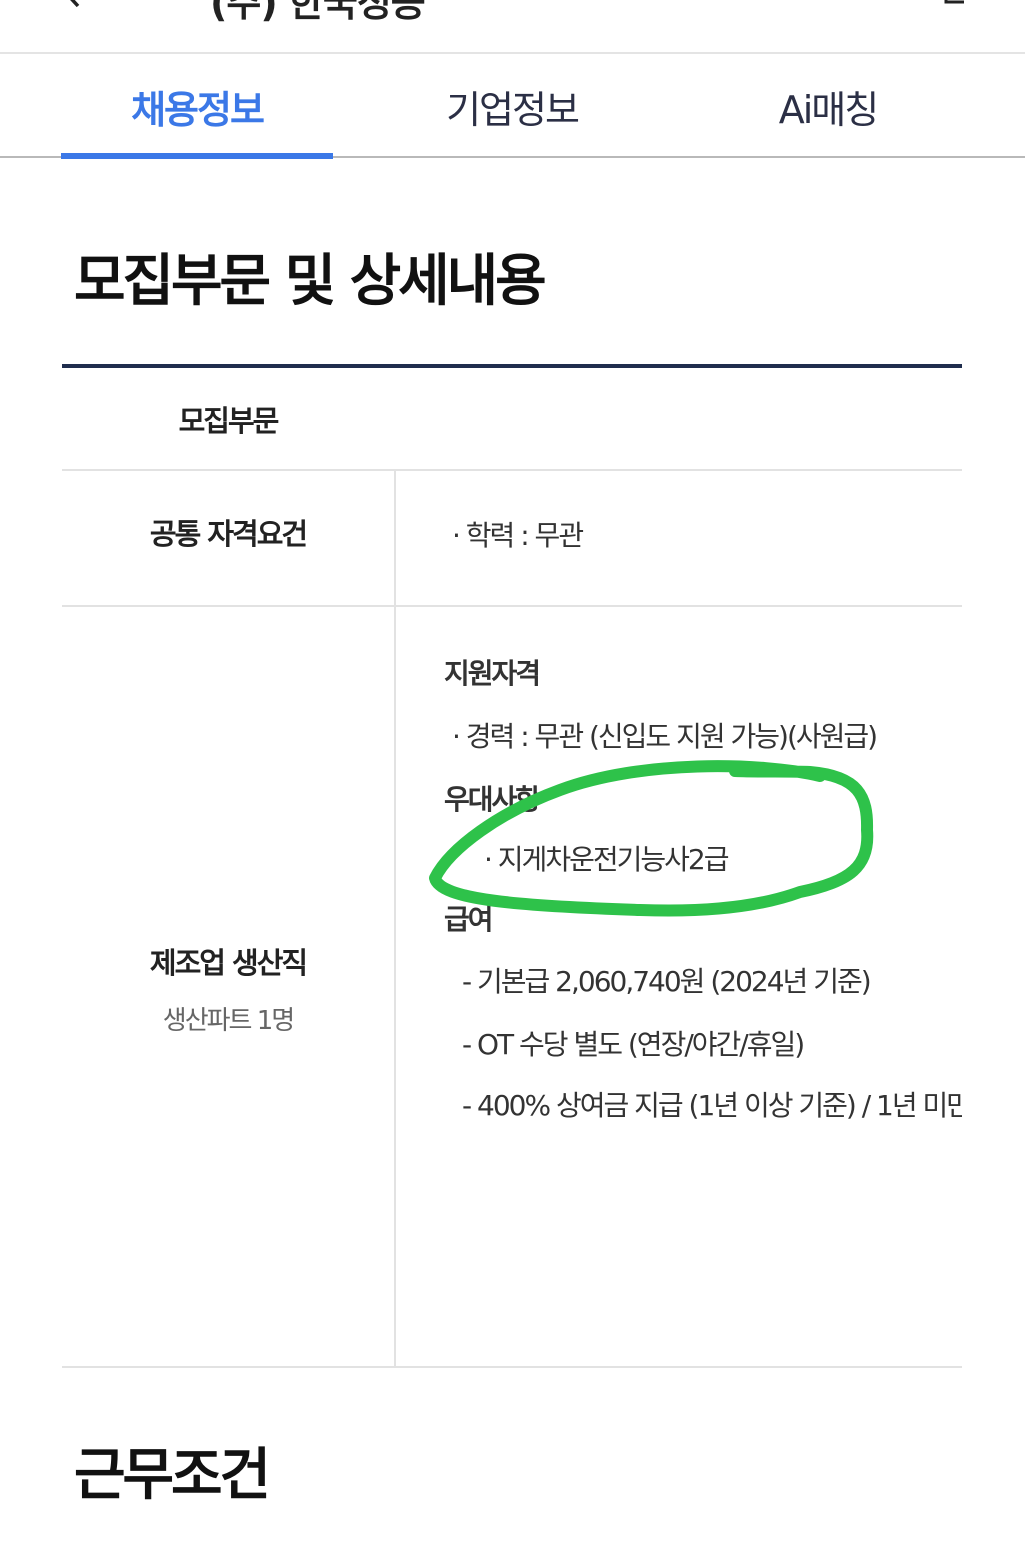 This screenshot has width=1025, height=1550. What do you see at coordinates (651, 838) in the screenshot?
I see `highlight-circle-annotation` at bounding box center [651, 838].